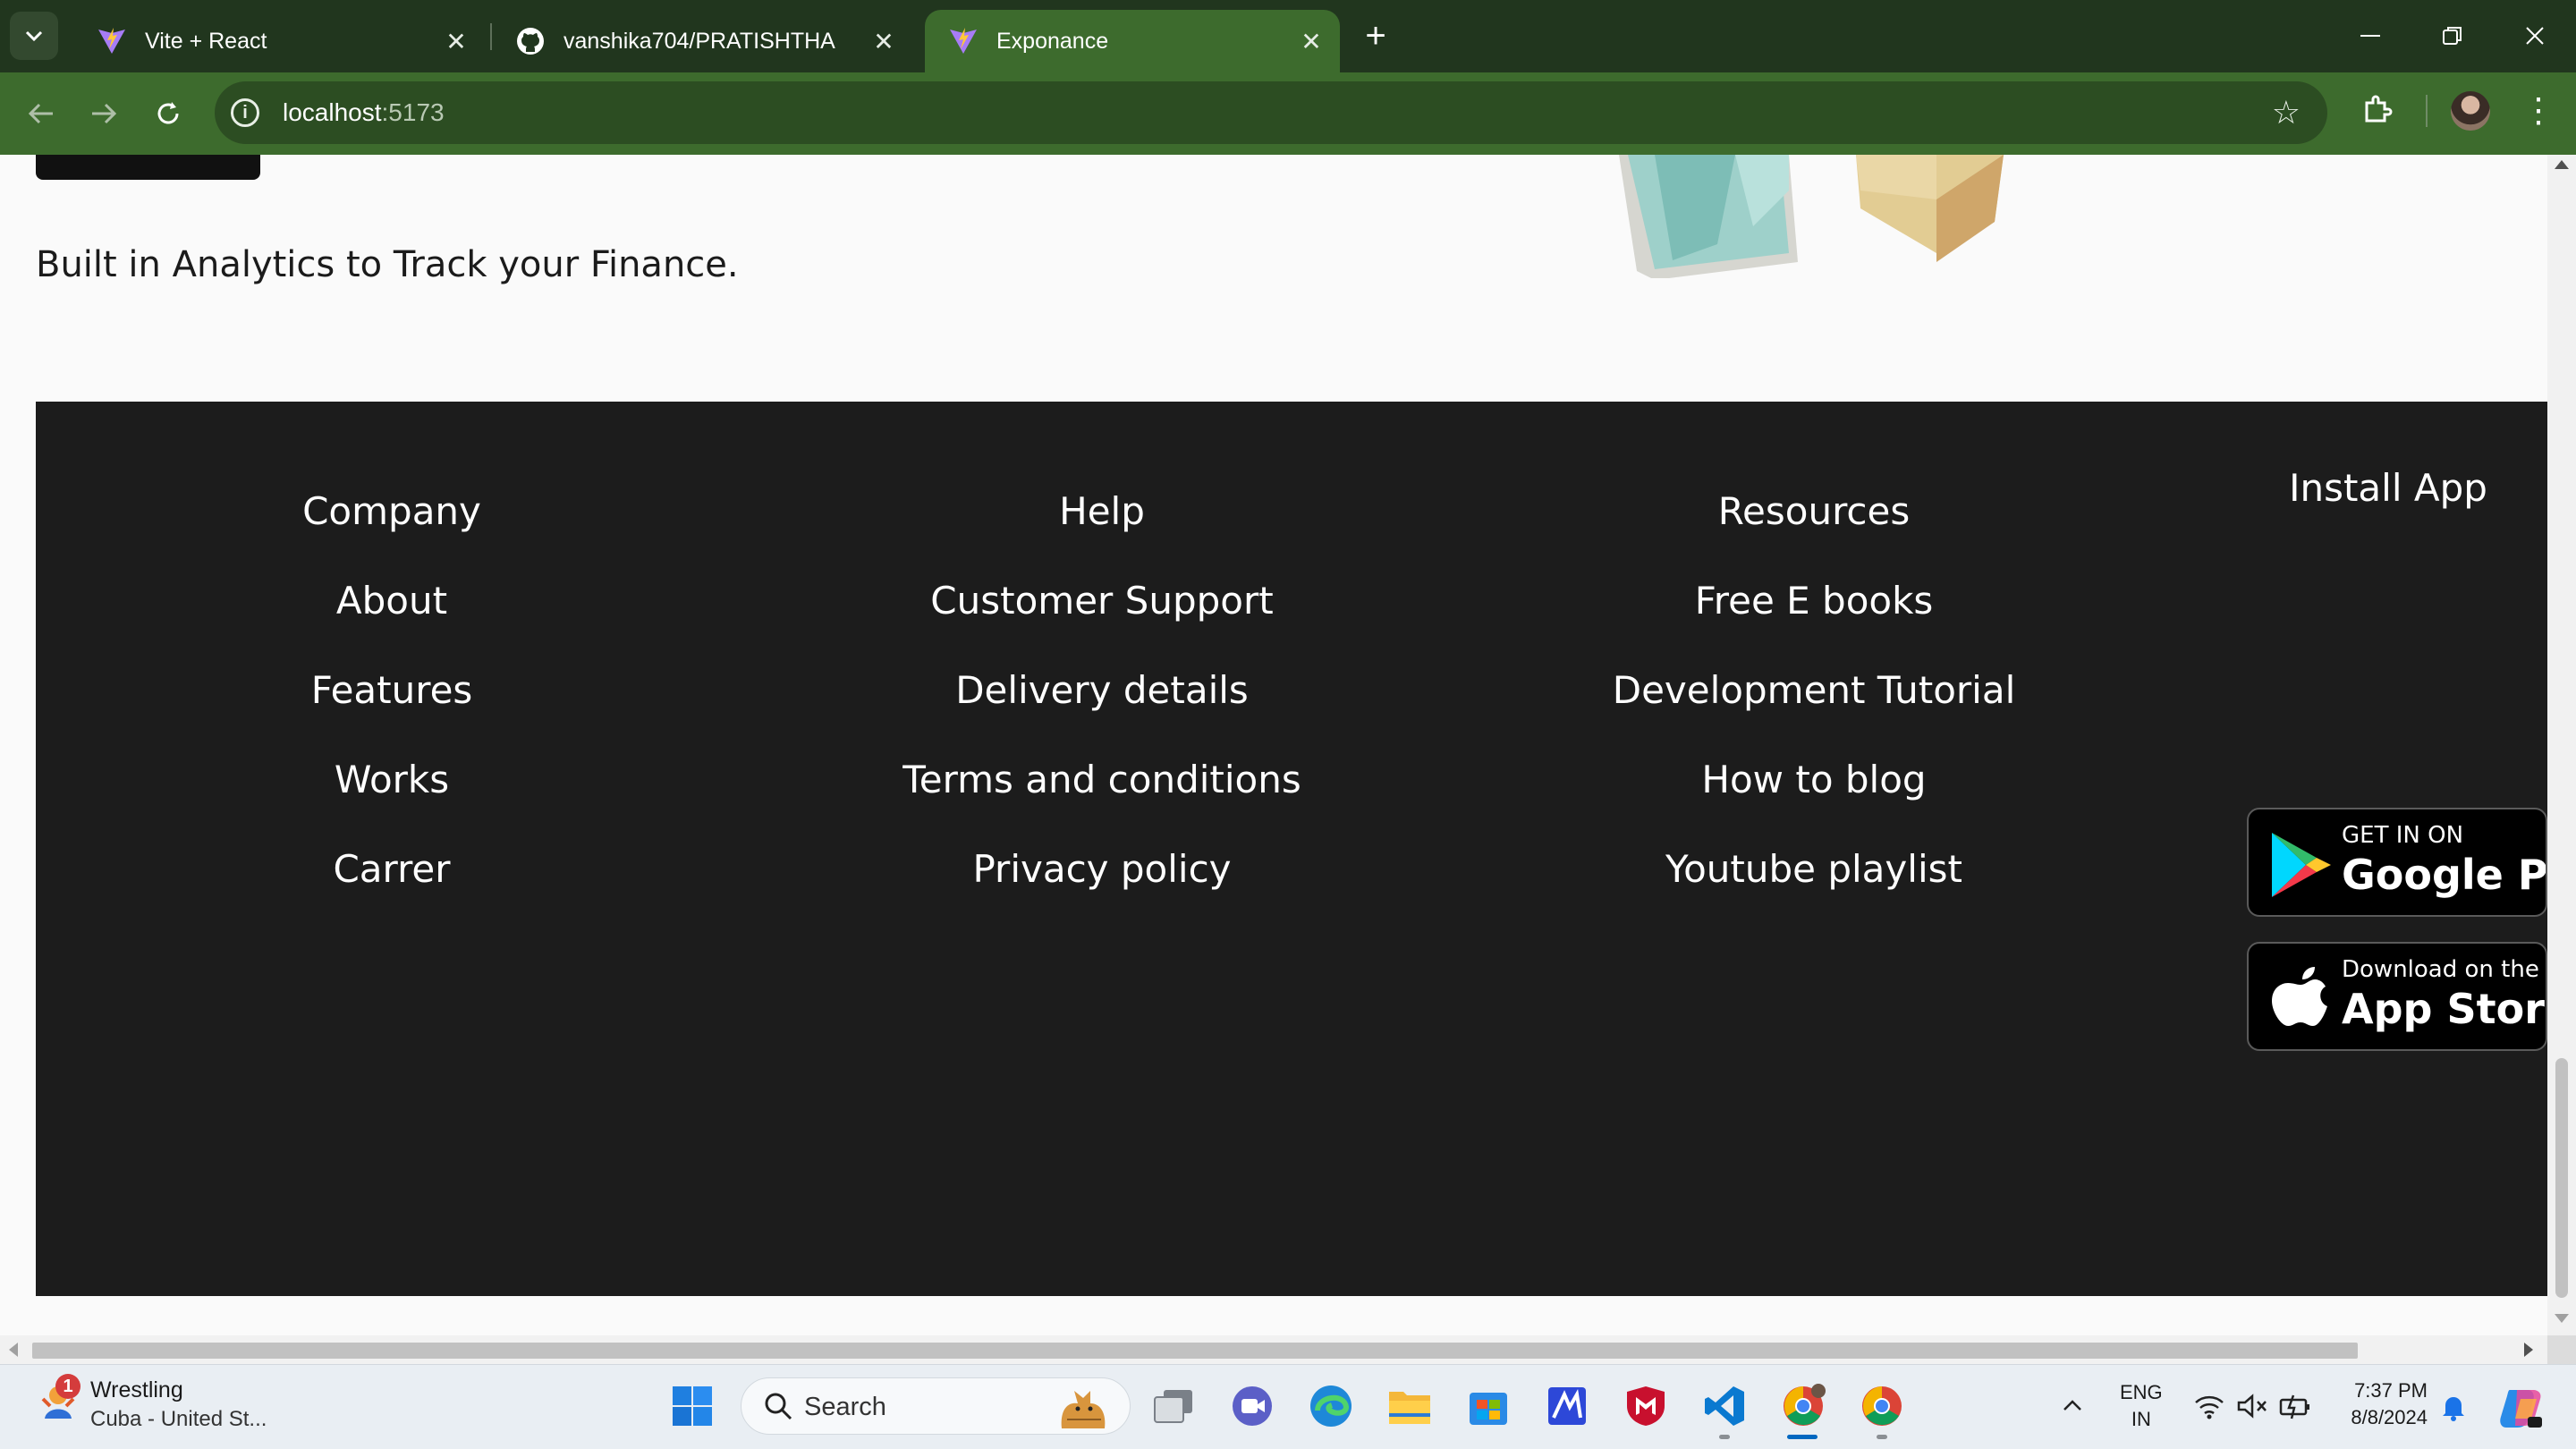  I want to click on restore-icon, so click(2452, 35).